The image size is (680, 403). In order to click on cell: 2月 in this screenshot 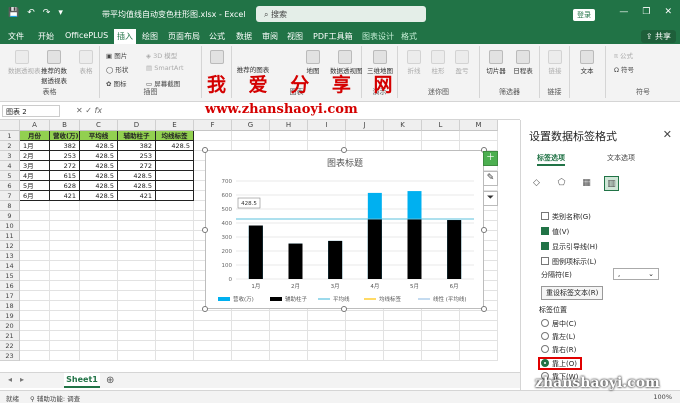, I will do `click(35, 156)`.